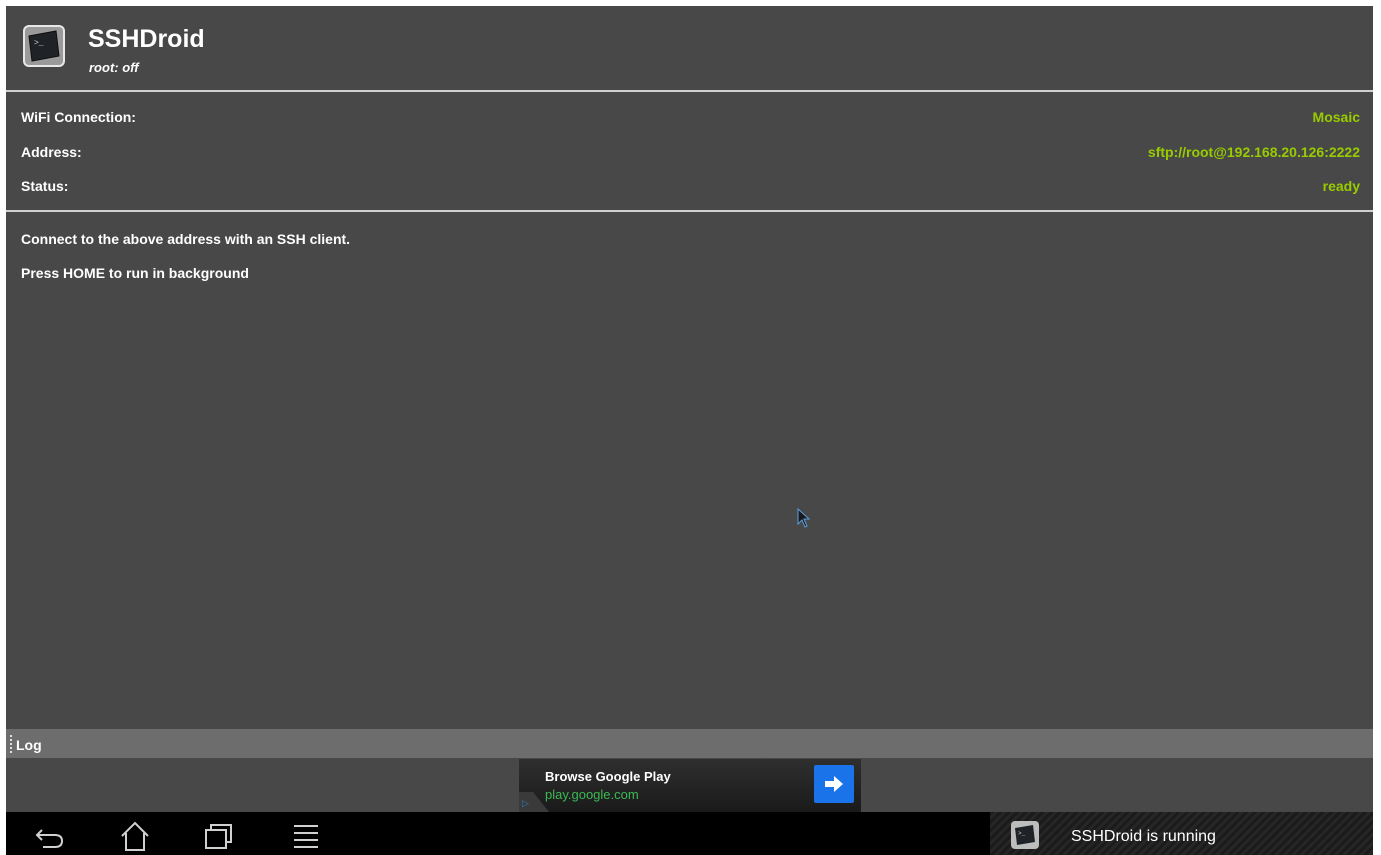 Image resolution: width=1381 pixels, height=855 pixels. Describe the element at coordinates (135, 836) in the screenshot. I see `home-icon` at that location.